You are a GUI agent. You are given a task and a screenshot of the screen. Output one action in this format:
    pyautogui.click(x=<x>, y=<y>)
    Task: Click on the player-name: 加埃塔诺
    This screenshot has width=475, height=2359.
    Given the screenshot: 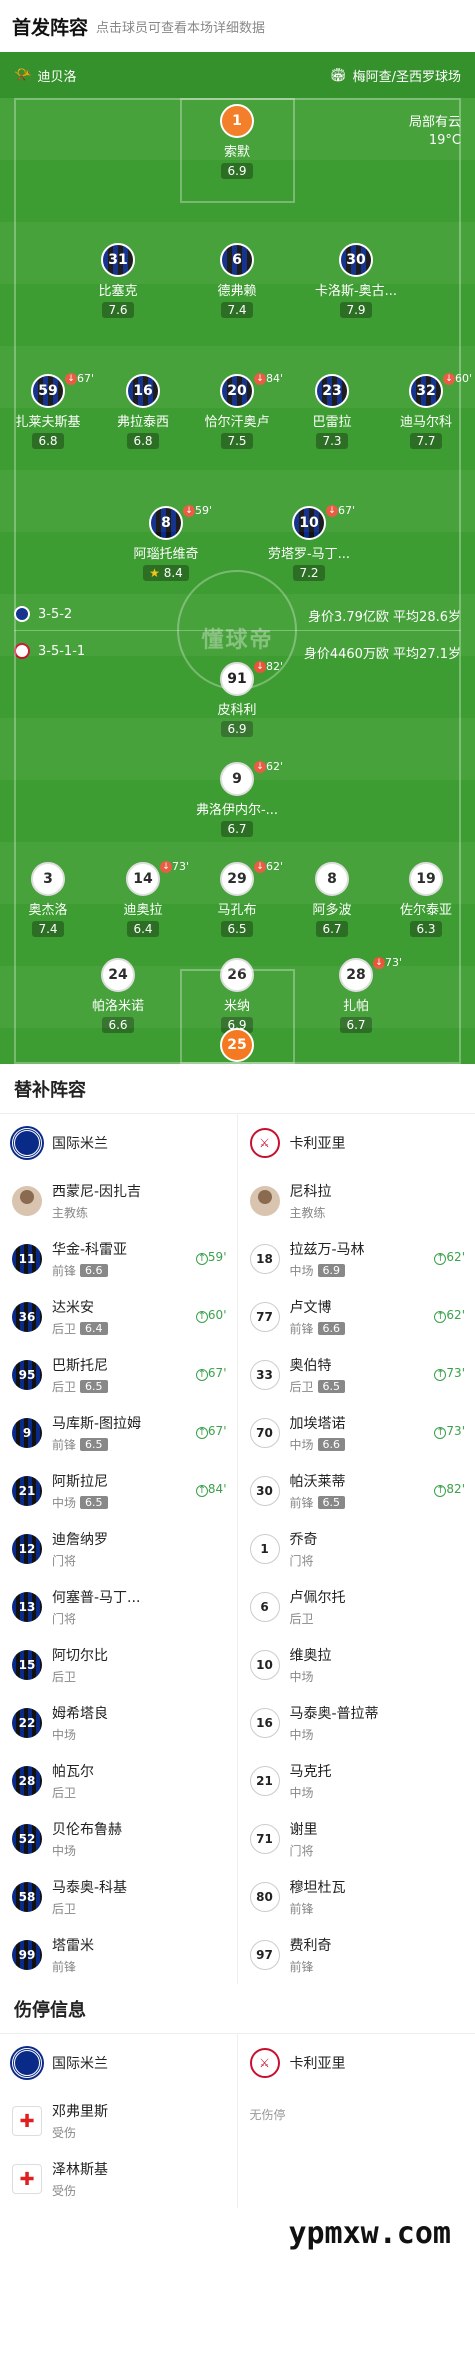 What is the action you would take?
    pyautogui.click(x=317, y=1424)
    